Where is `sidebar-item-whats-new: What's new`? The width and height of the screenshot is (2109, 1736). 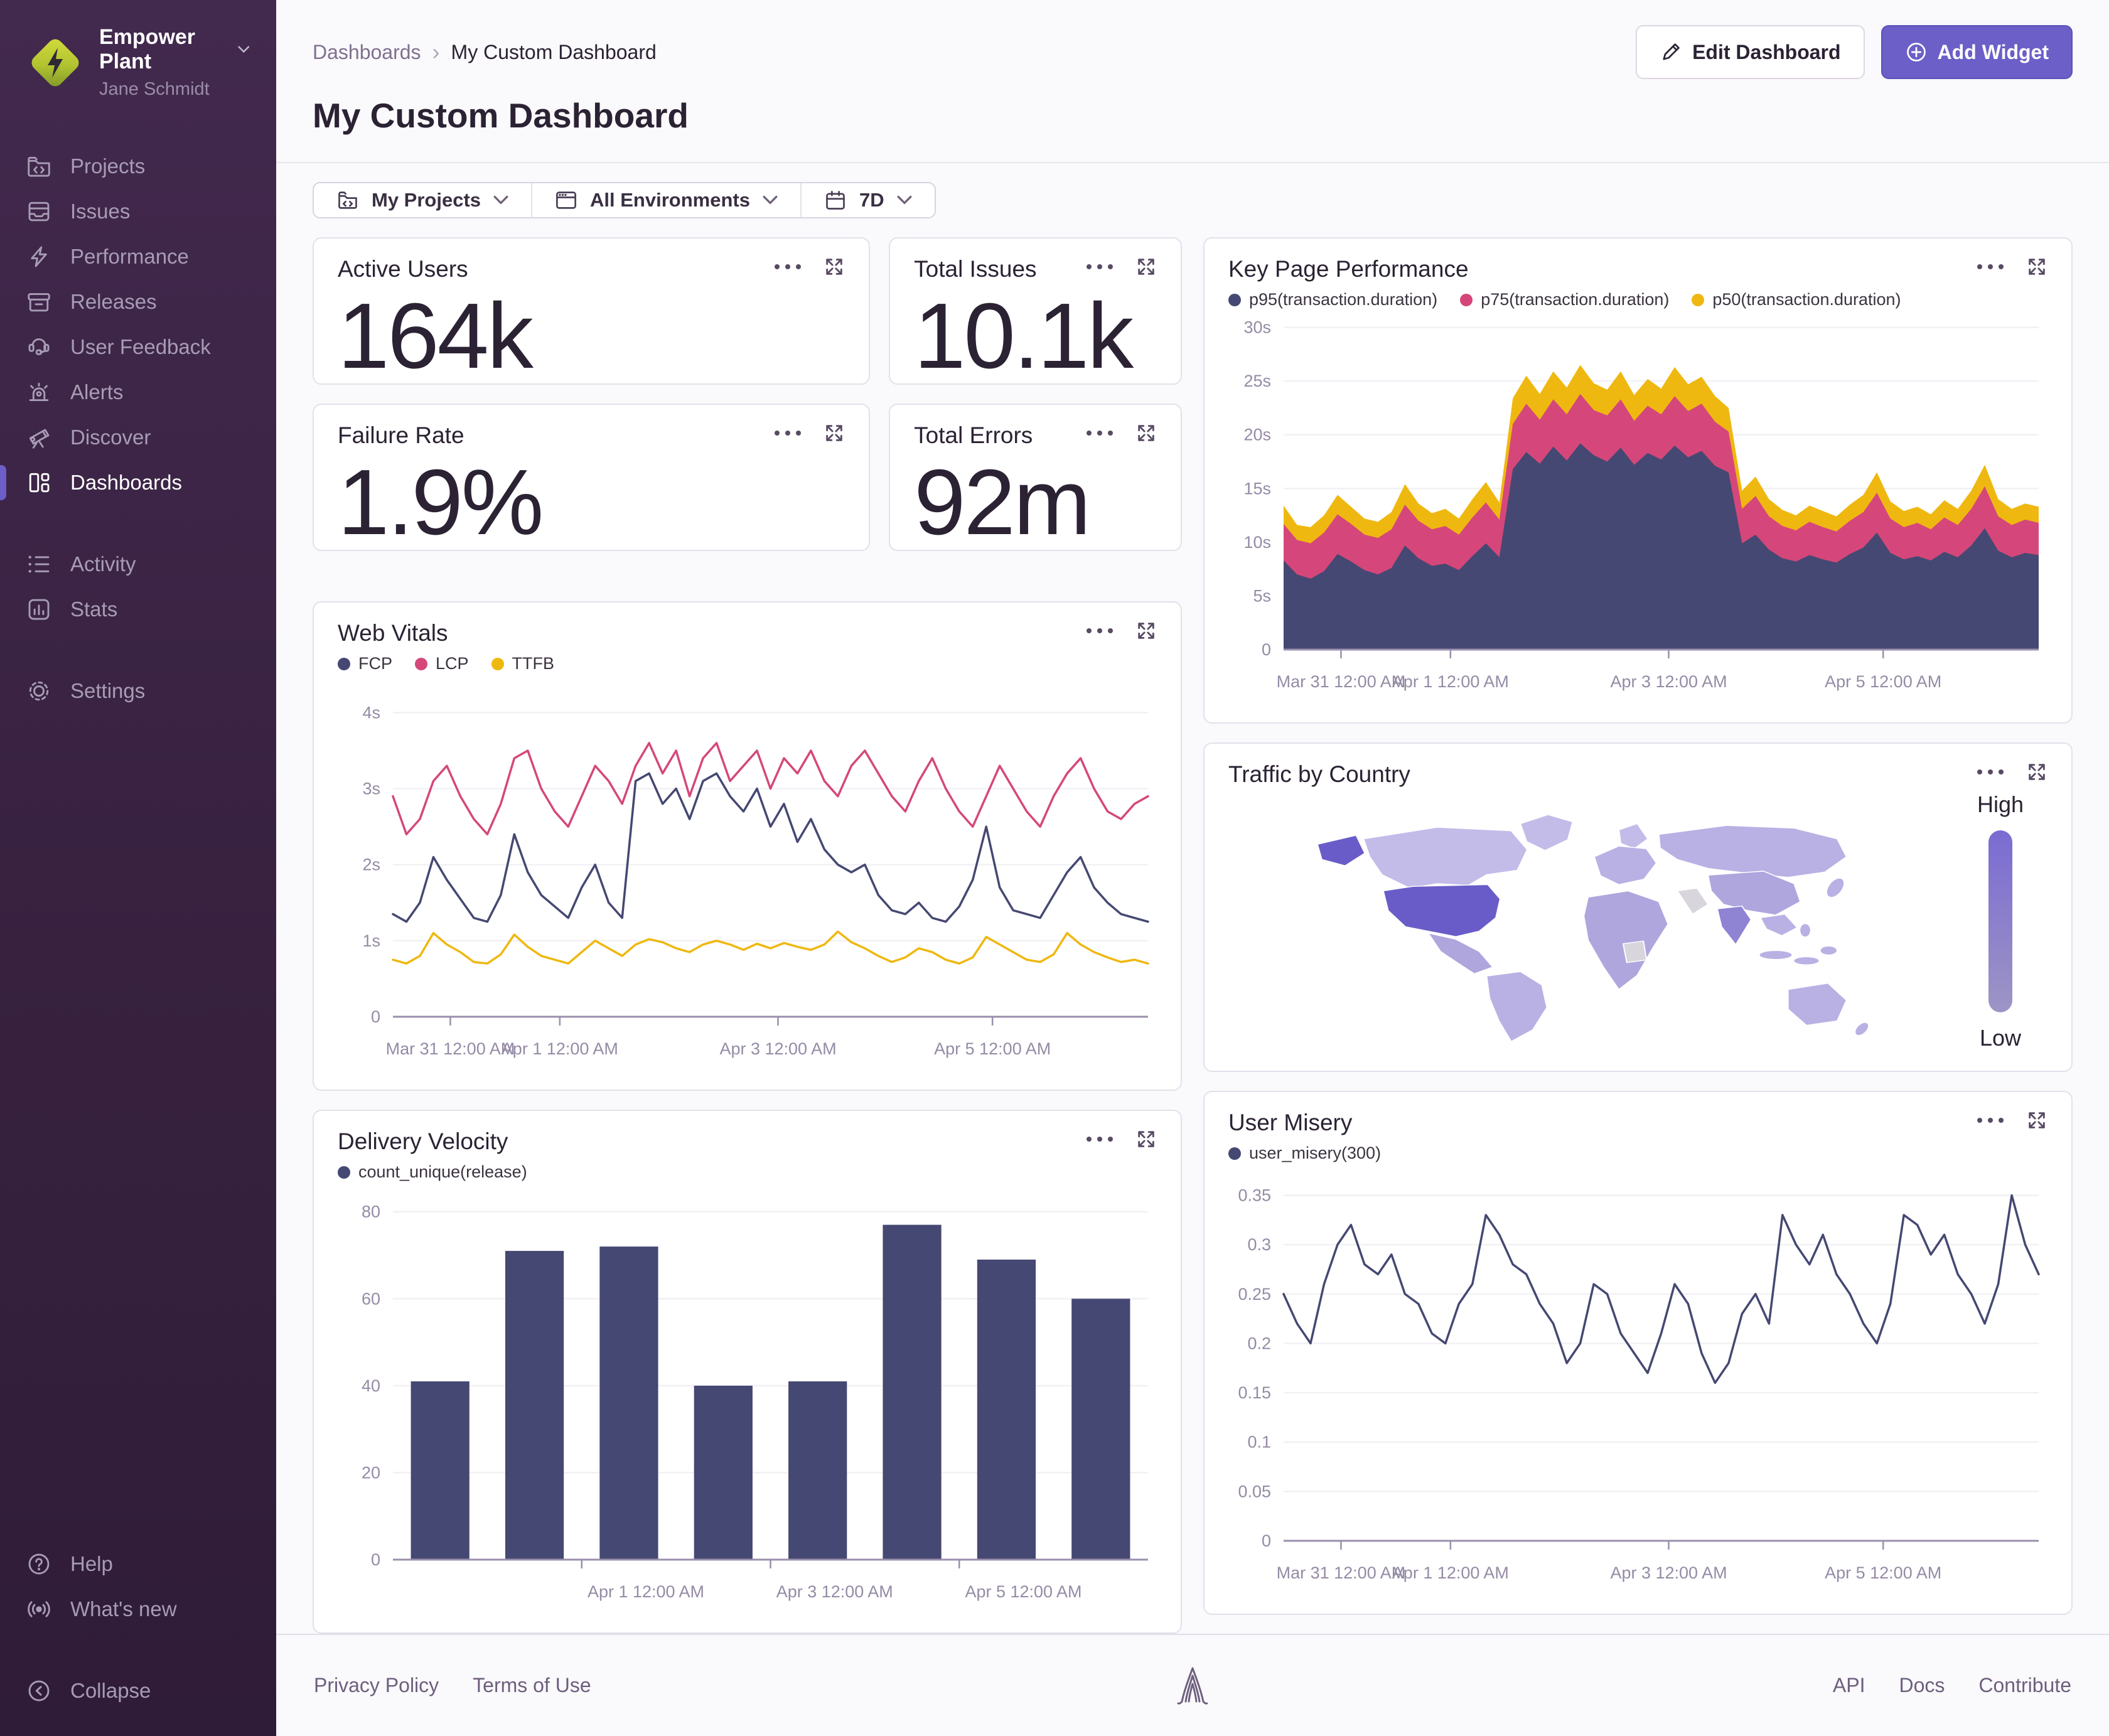
sidebar-item-whats-new: What's new is located at coordinates (138, 1609).